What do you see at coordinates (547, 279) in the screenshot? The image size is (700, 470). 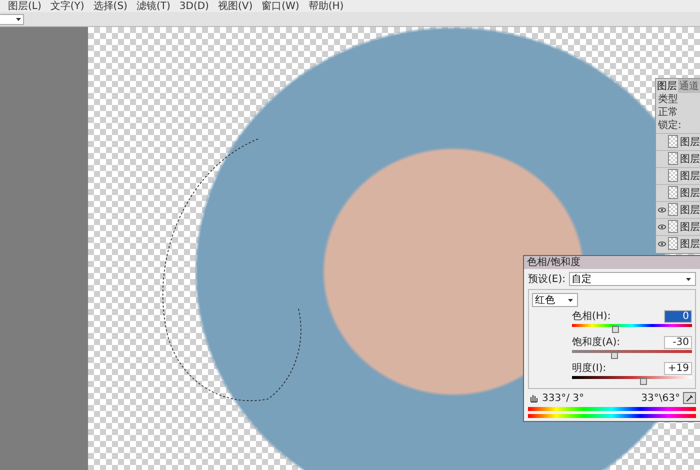 I see `preset-label: 预设(E):` at bounding box center [547, 279].